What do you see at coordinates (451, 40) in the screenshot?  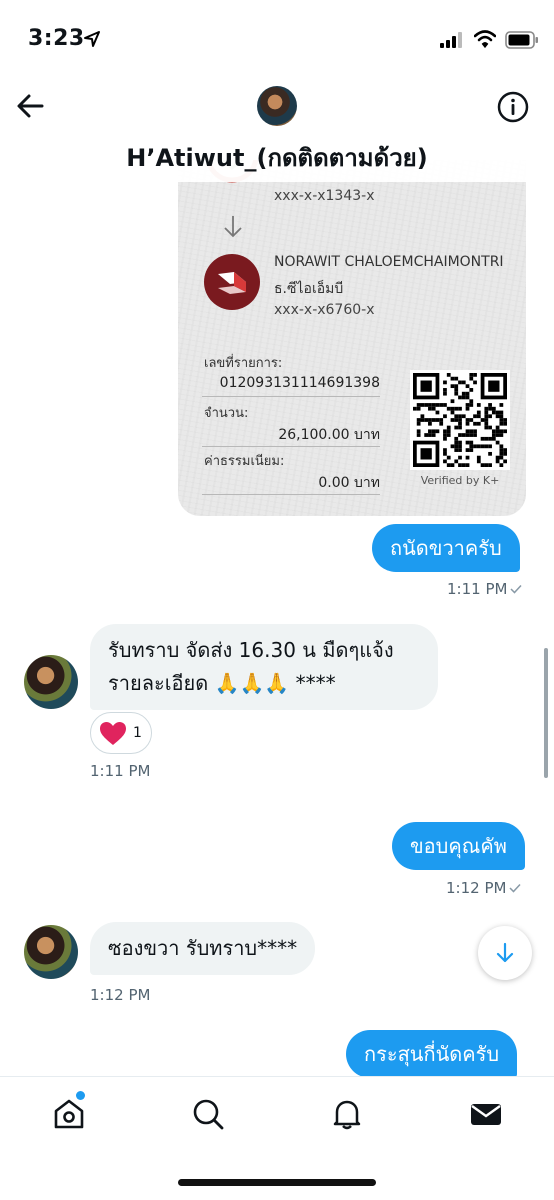 I see `cellular-signal-icon` at bounding box center [451, 40].